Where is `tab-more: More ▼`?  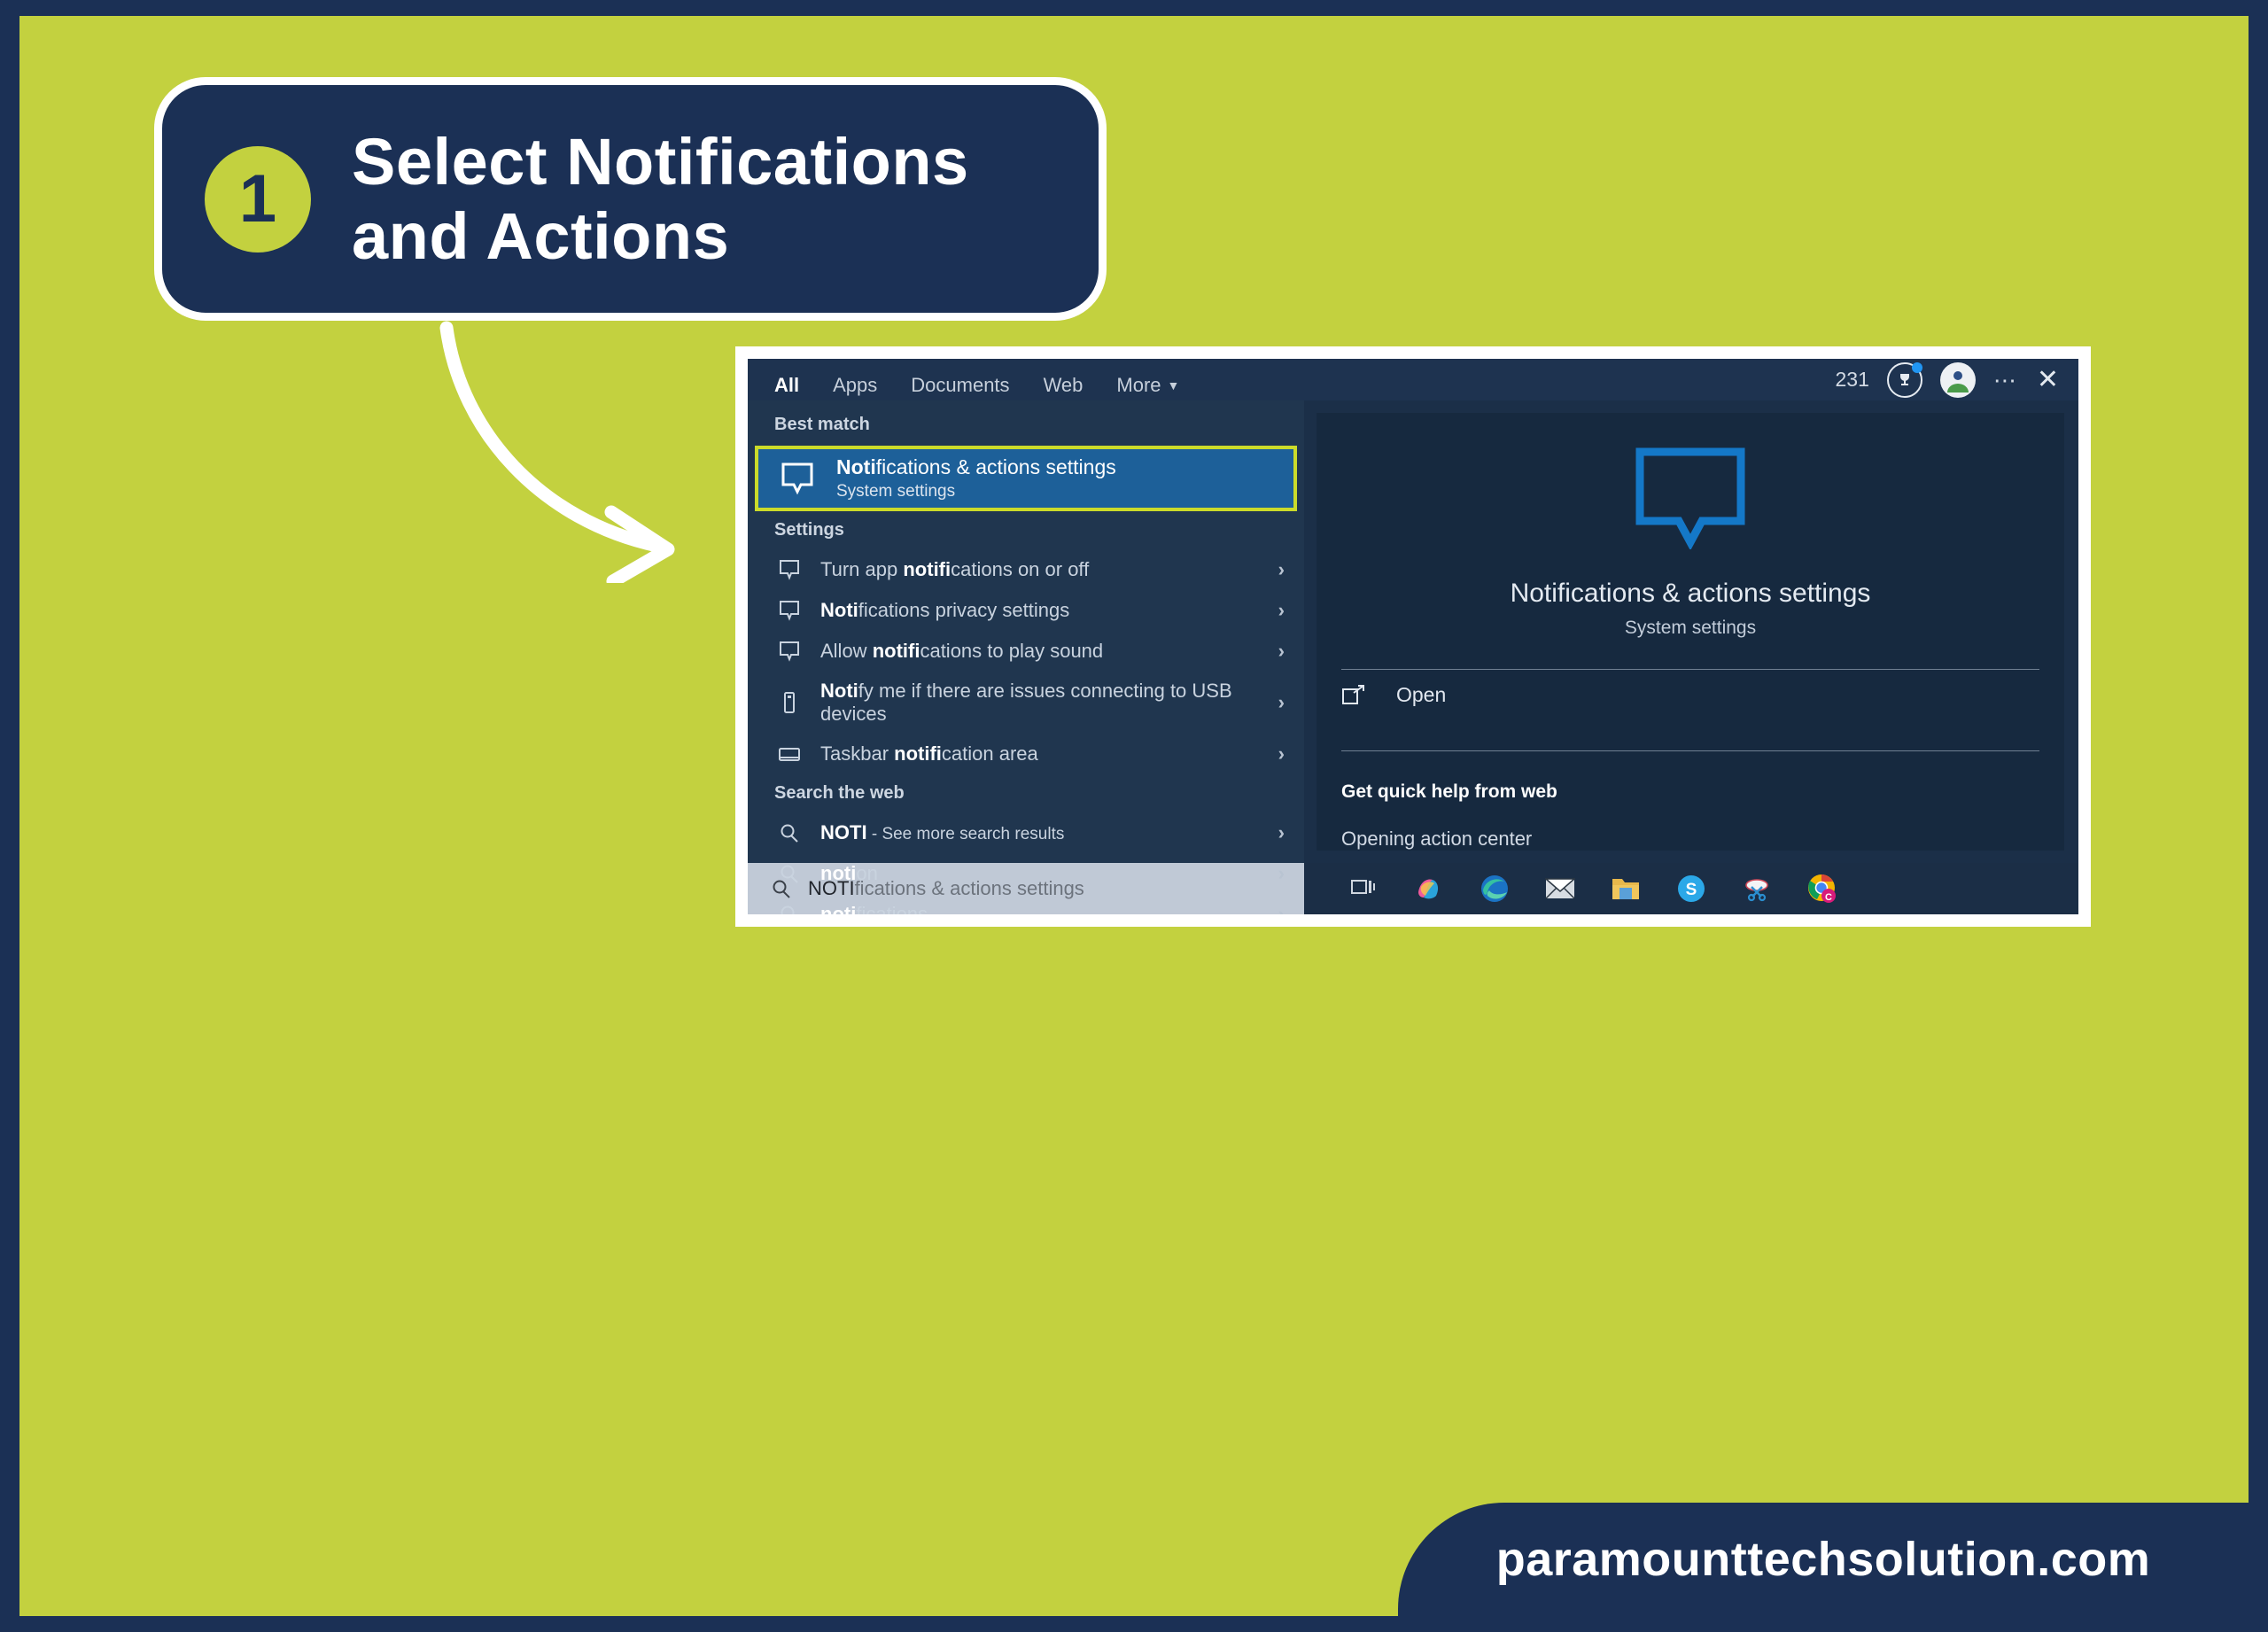 tab-more: More ▼ is located at coordinates (1147, 387).